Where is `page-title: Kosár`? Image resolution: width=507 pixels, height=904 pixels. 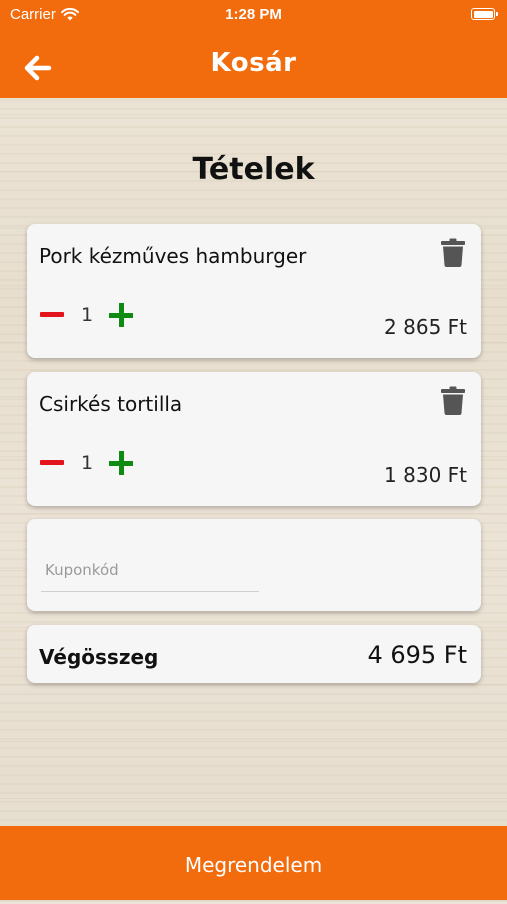
page-title: Kosár is located at coordinates (253, 63).